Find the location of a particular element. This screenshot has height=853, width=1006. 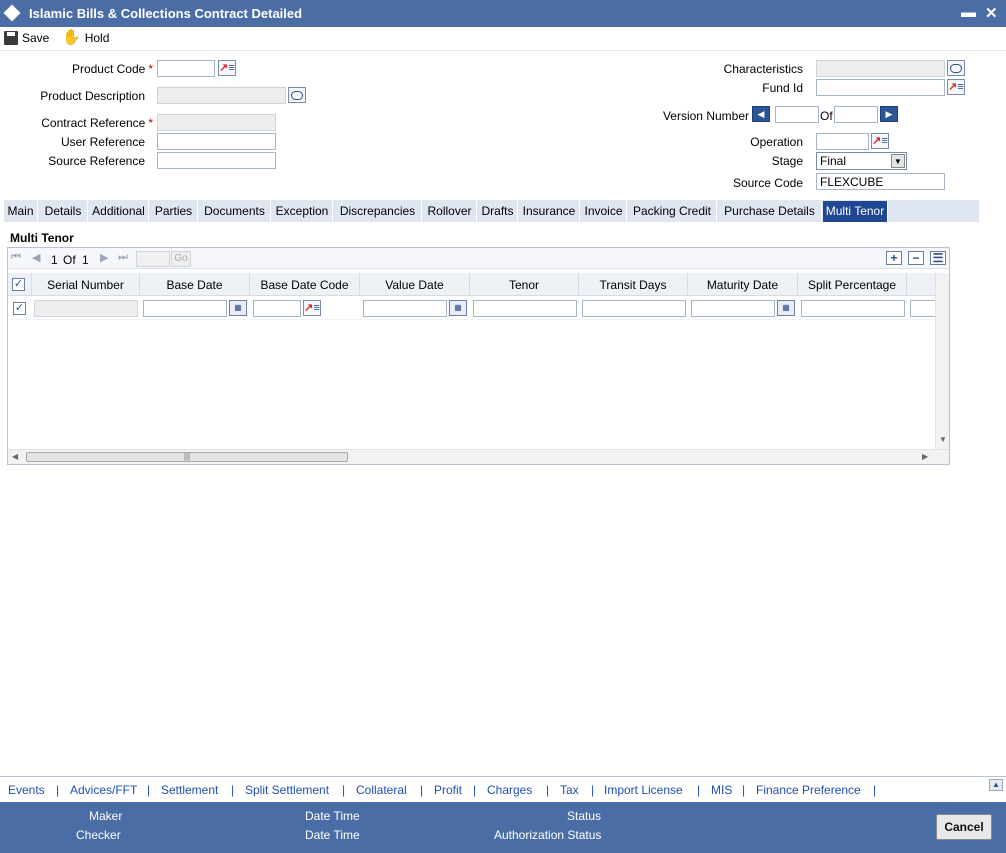

operation-input is located at coordinates (842, 141).